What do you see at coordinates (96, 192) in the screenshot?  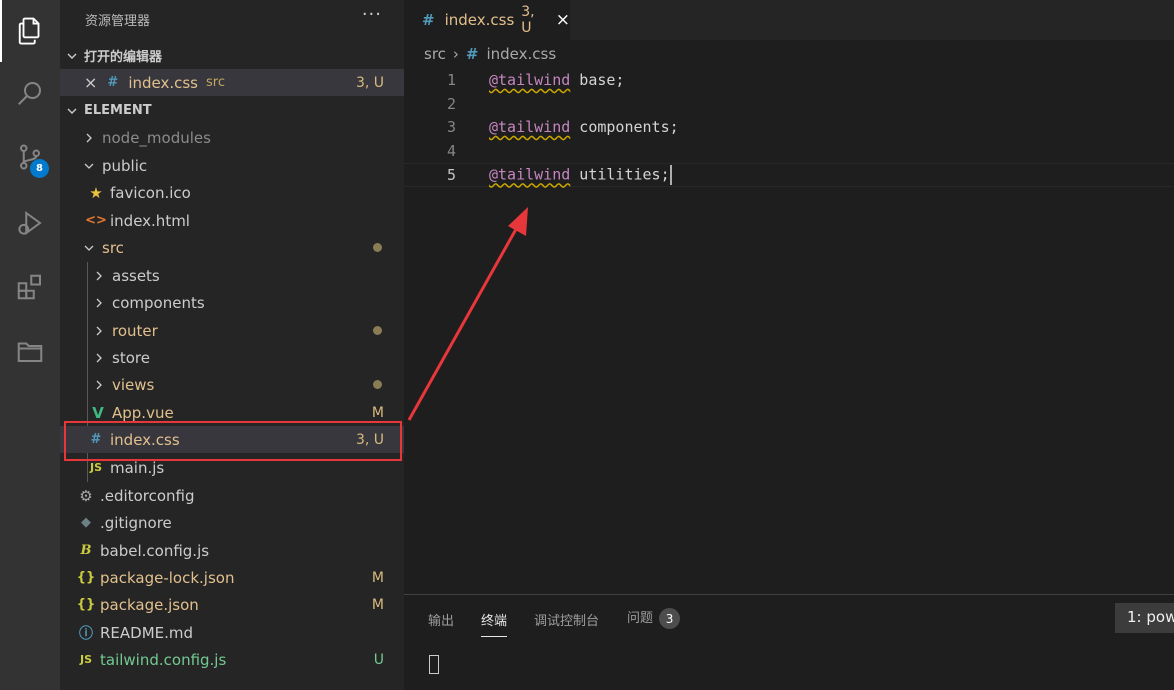 I see `star-icon: ★` at bounding box center [96, 192].